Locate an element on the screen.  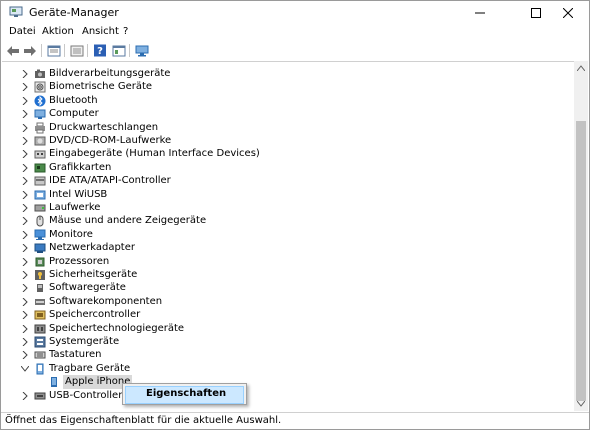
back-icon is located at coordinates (13, 50).